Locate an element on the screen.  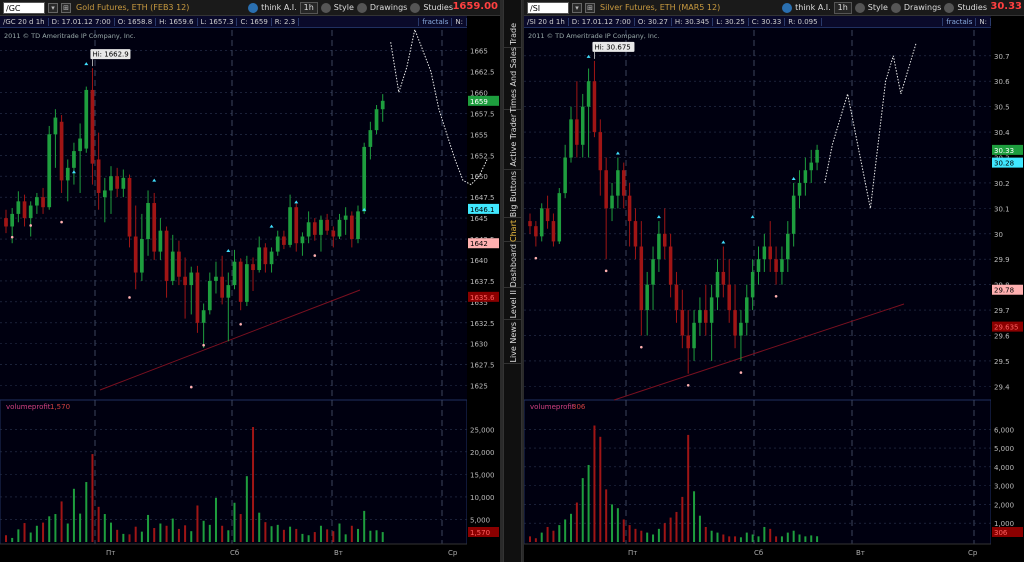
aggregation-label: /GC 20 d 1h is located at coordinates (24, 21).